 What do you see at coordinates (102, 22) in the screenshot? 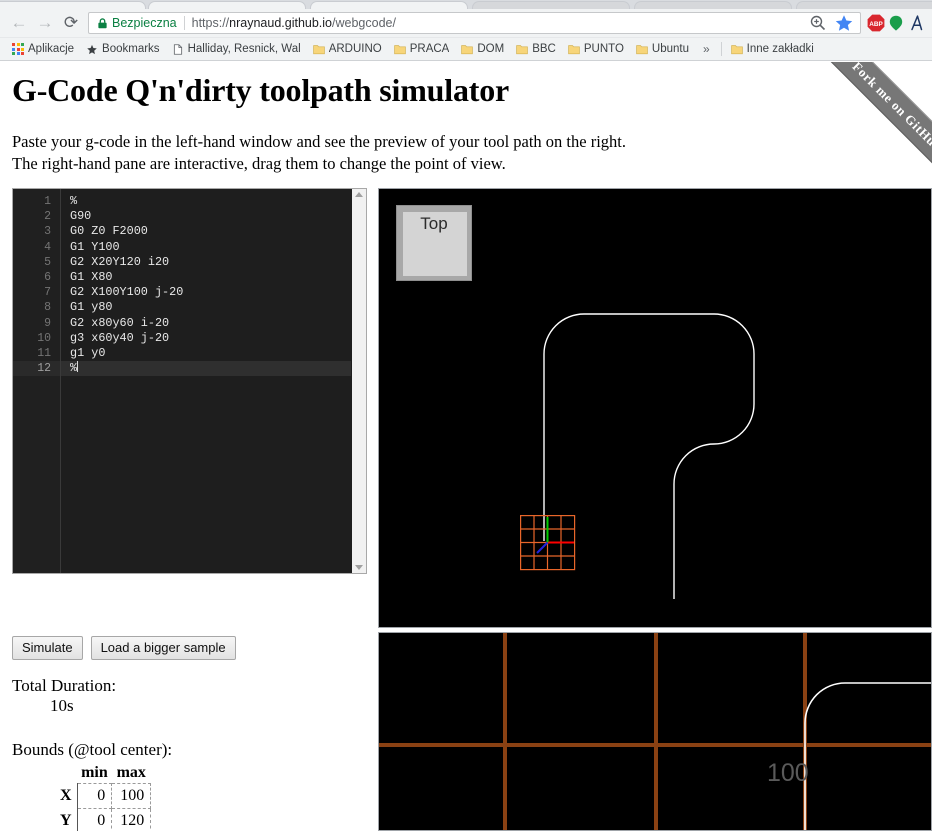
I see `lock-icon` at bounding box center [102, 22].